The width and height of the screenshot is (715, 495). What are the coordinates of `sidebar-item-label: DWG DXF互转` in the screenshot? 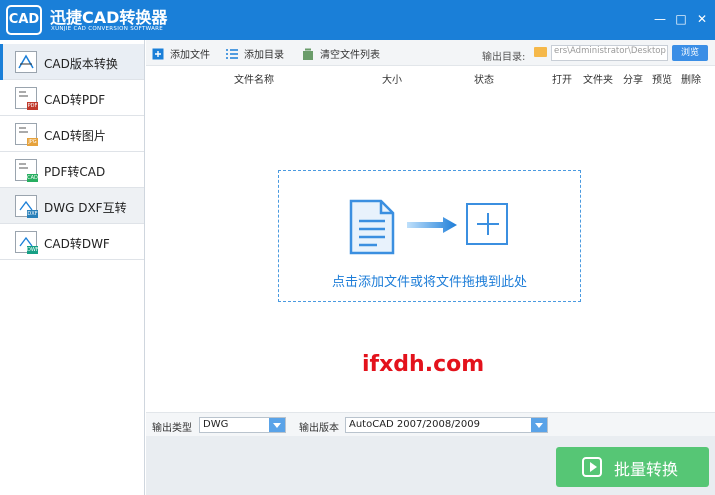 It's located at (85, 208).